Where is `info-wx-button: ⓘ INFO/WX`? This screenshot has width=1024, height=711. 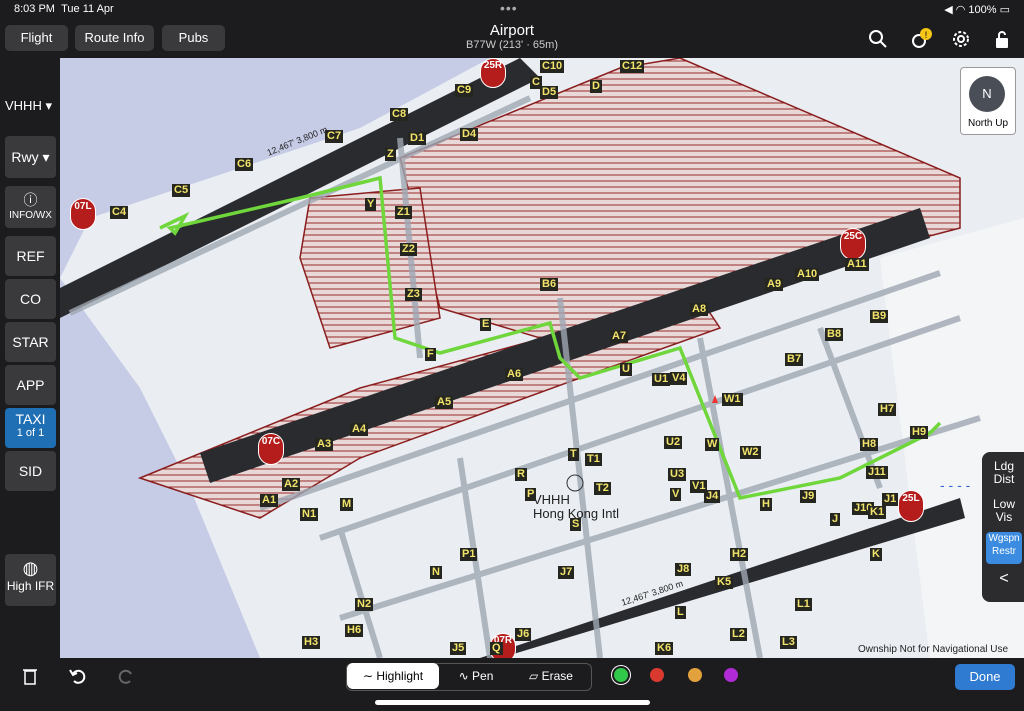
info-wx-button: ⓘ INFO/WX is located at coordinates (30, 207).